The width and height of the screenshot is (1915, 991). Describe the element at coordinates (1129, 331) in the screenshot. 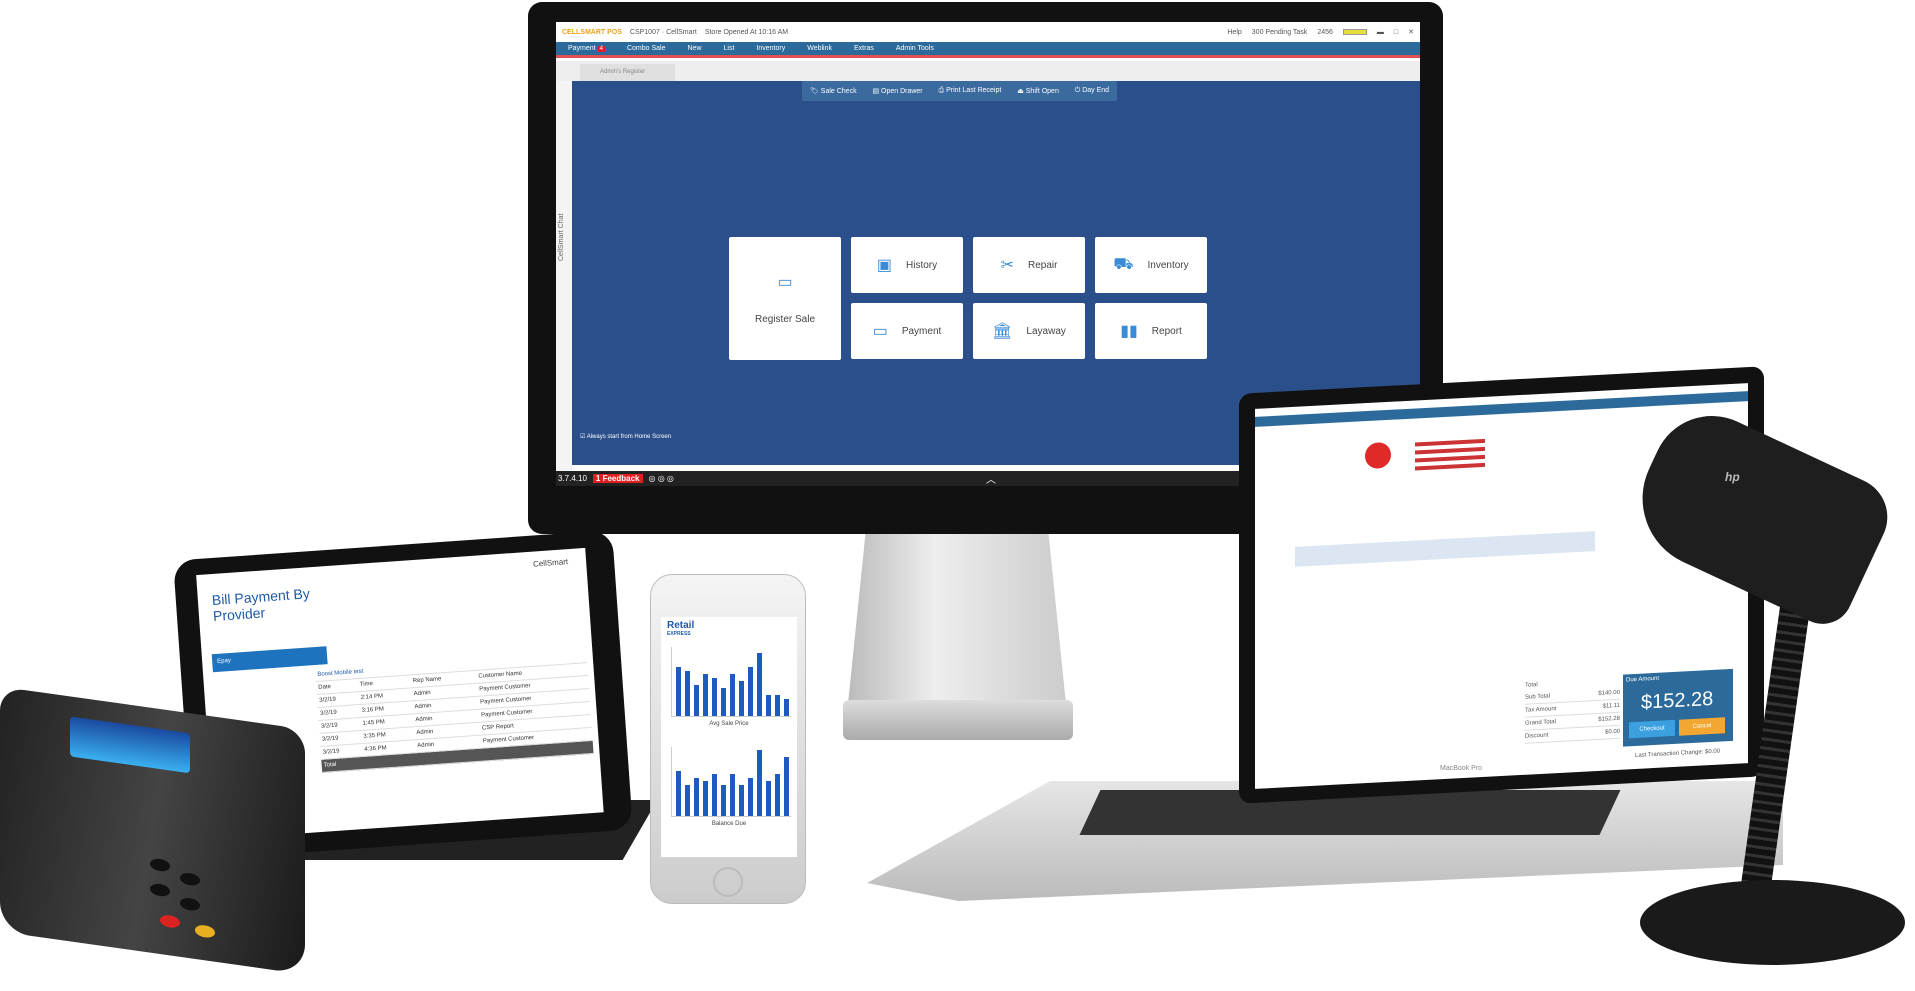

I see `bar-chart-icon: ▮▮` at that location.